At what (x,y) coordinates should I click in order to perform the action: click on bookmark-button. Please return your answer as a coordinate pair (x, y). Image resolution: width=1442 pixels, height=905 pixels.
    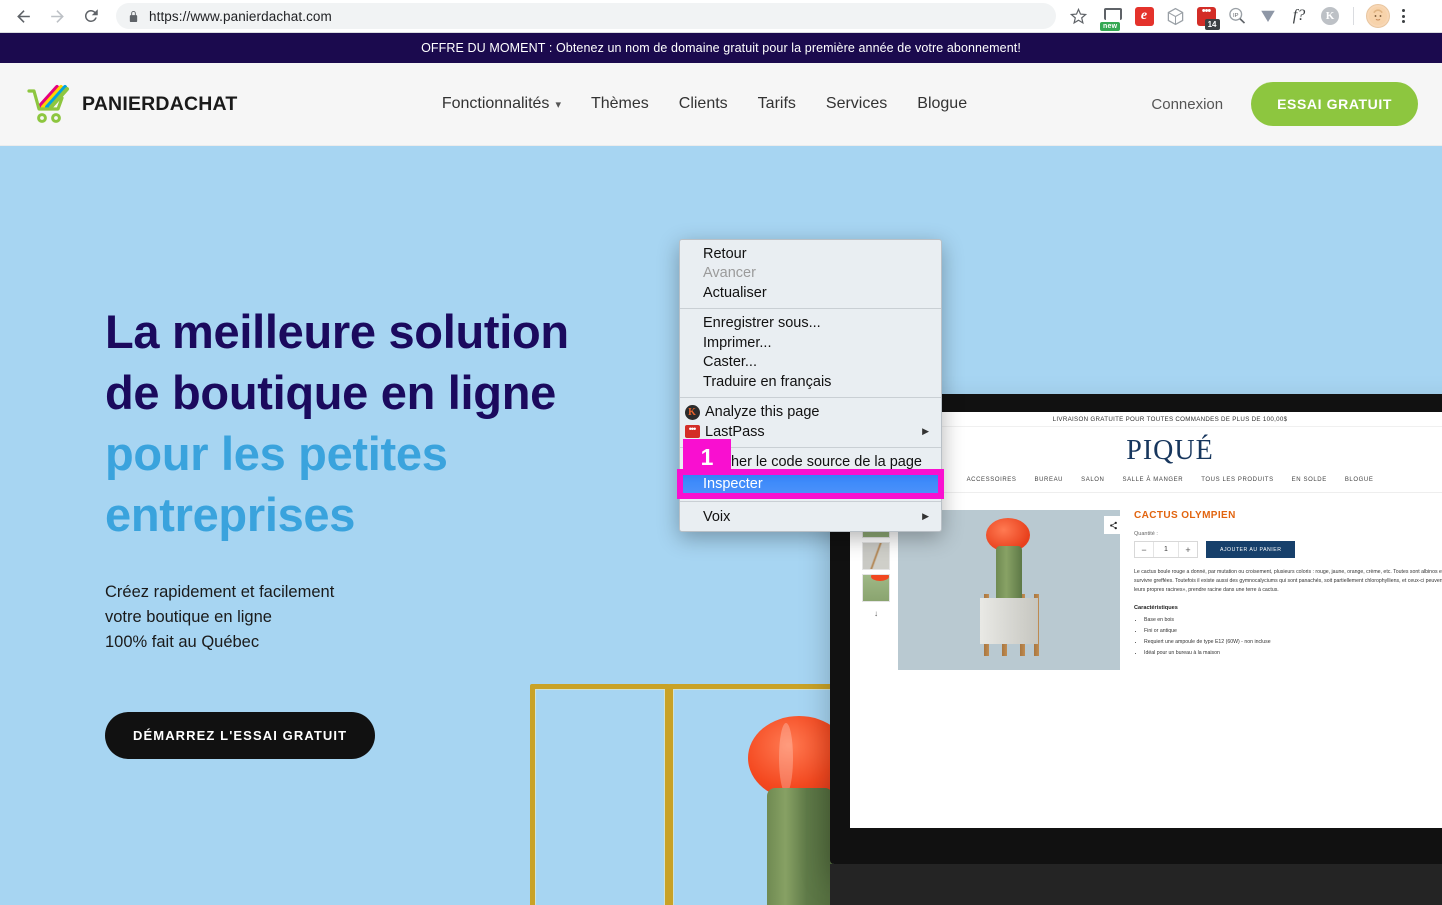
    Looking at the image, I should click on (1078, 16).